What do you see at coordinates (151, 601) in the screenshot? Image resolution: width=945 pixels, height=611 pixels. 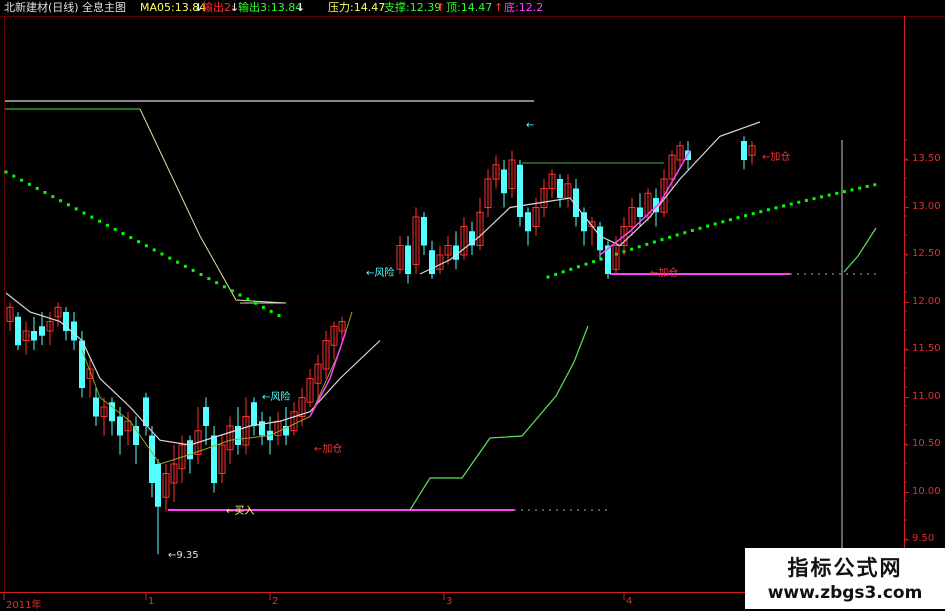 I see `date-tick-label: 1` at bounding box center [151, 601].